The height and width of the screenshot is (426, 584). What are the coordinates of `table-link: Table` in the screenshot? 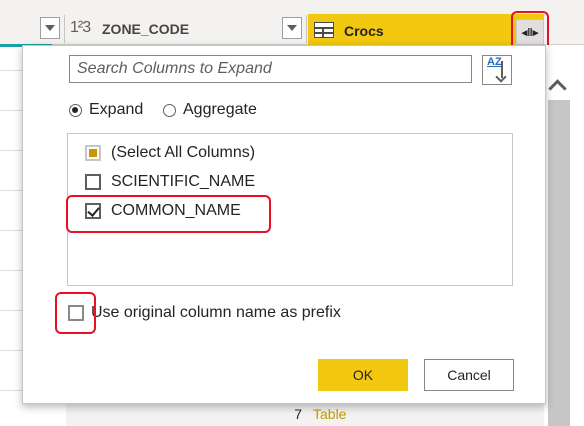 It's located at (329, 414).